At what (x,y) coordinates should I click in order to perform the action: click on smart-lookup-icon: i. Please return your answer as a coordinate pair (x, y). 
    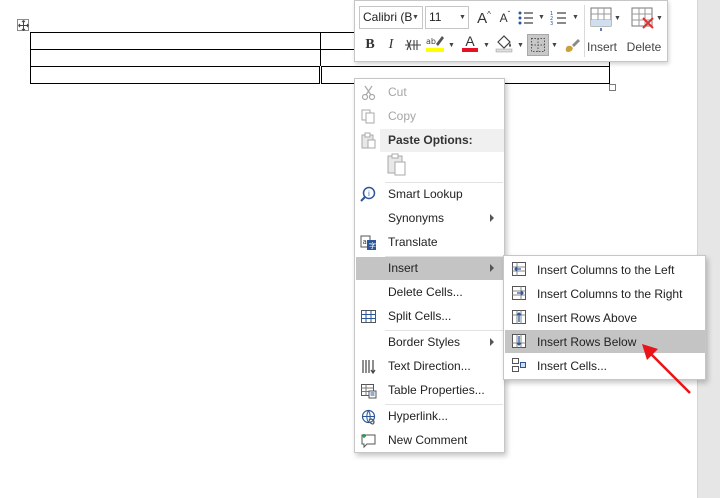
    Looking at the image, I should click on (368, 194).